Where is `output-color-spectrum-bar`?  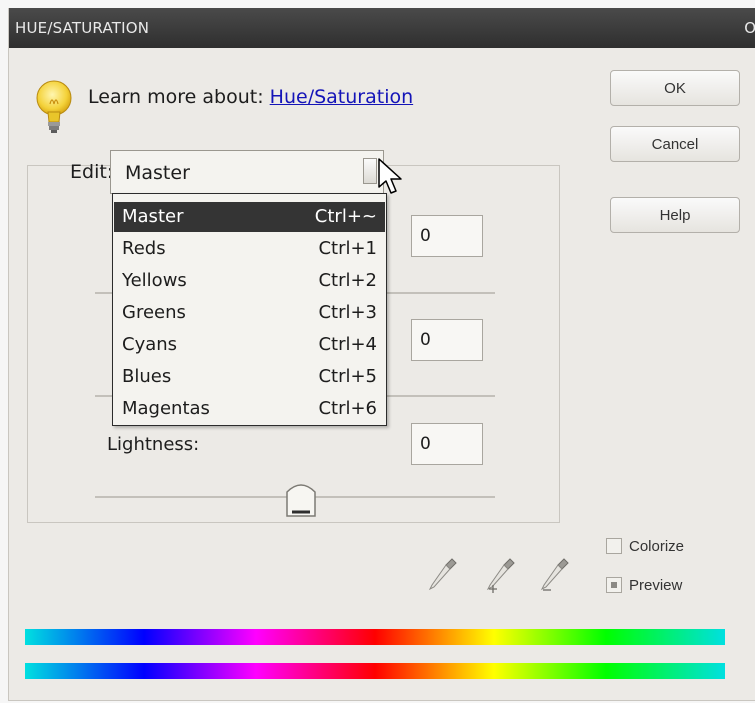
output-color-spectrum-bar is located at coordinates (375, 671).